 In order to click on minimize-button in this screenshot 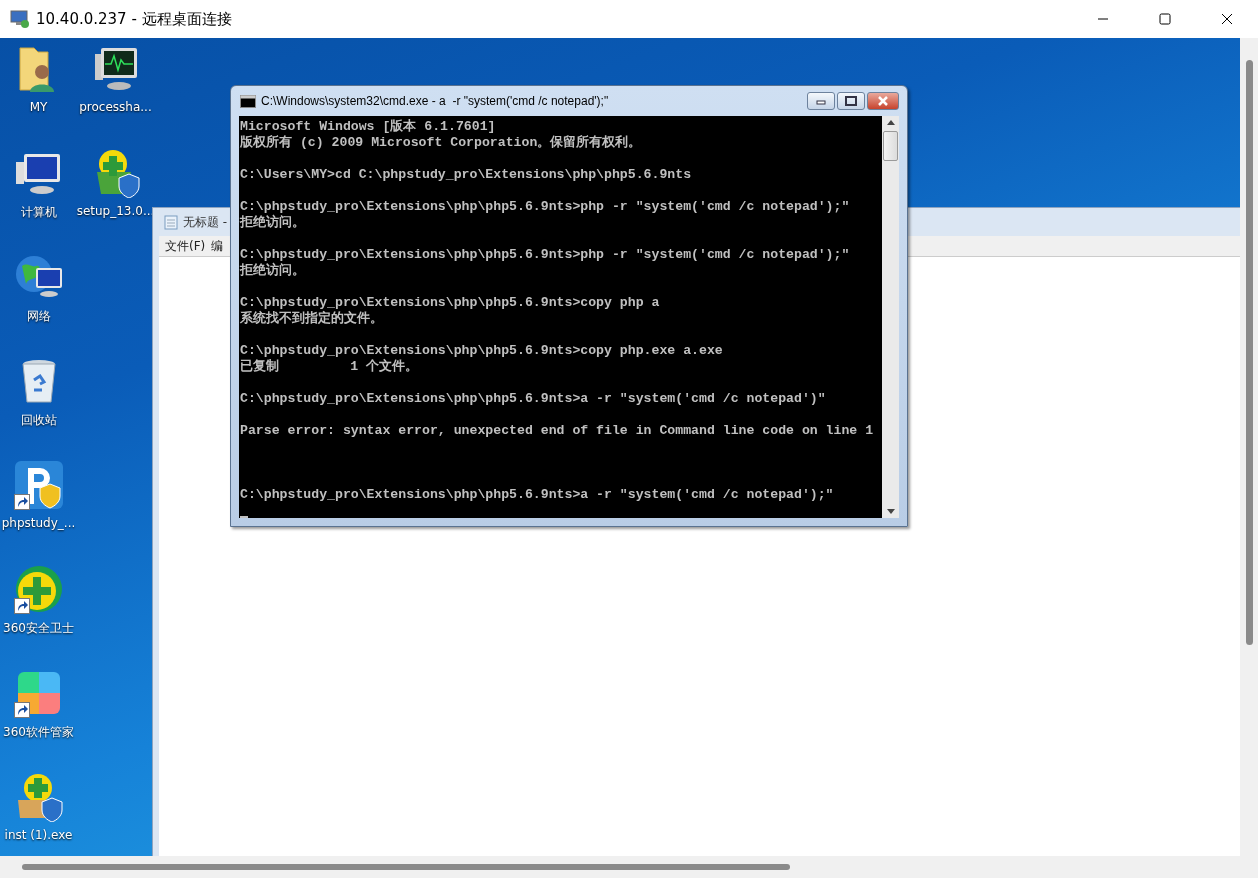, I will do `click(821, 101)`.